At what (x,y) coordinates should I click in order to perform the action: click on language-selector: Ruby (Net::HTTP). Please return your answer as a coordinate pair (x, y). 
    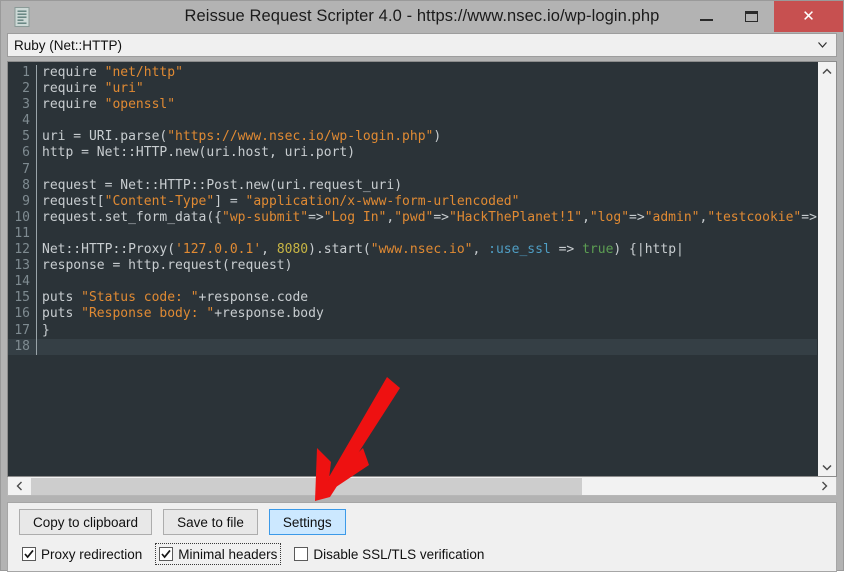
    Looking at the image, I should click on (422, 45).